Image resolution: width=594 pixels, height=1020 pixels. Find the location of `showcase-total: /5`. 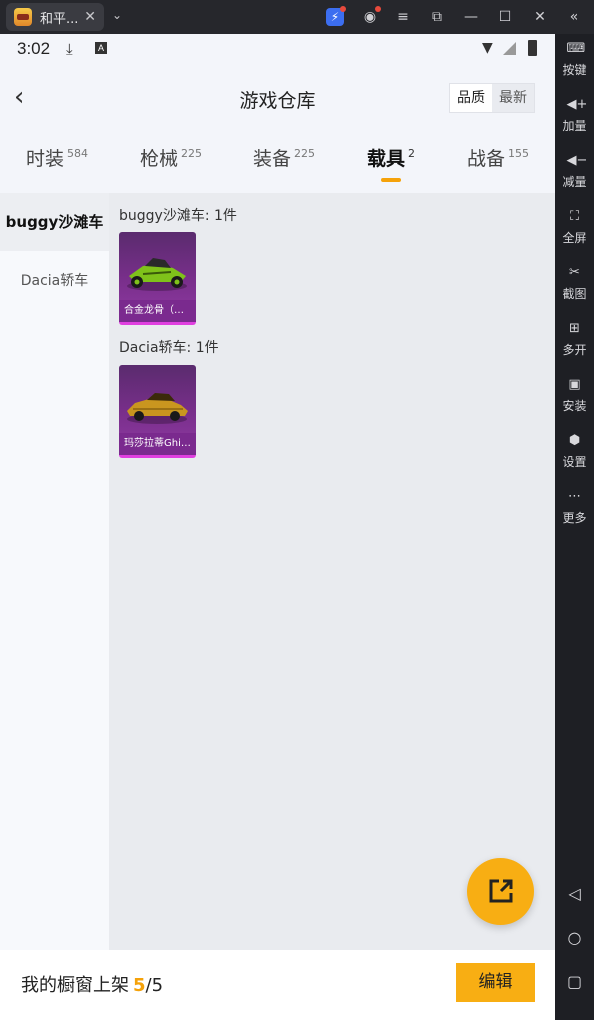

showcase-total: /5 is located at coordinates (154, 985).